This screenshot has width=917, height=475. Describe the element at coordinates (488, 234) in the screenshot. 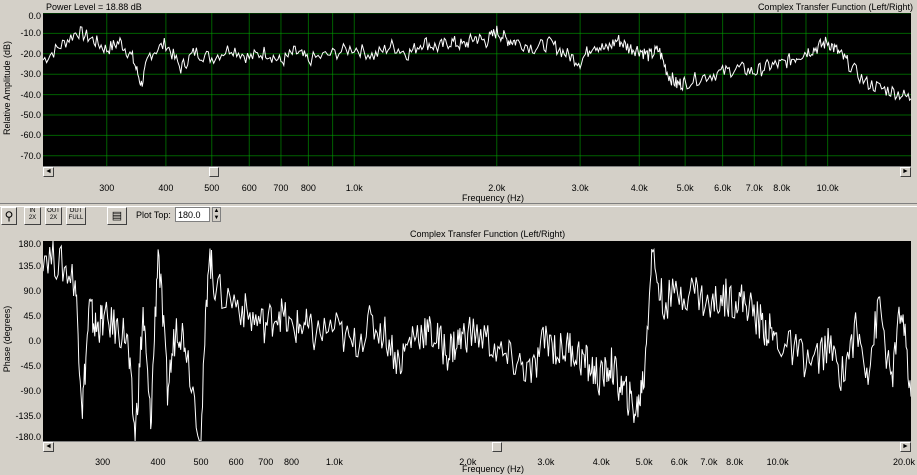

I see `bottom-chart-title: Complex Transfer Function (Left/Right)` at that location.